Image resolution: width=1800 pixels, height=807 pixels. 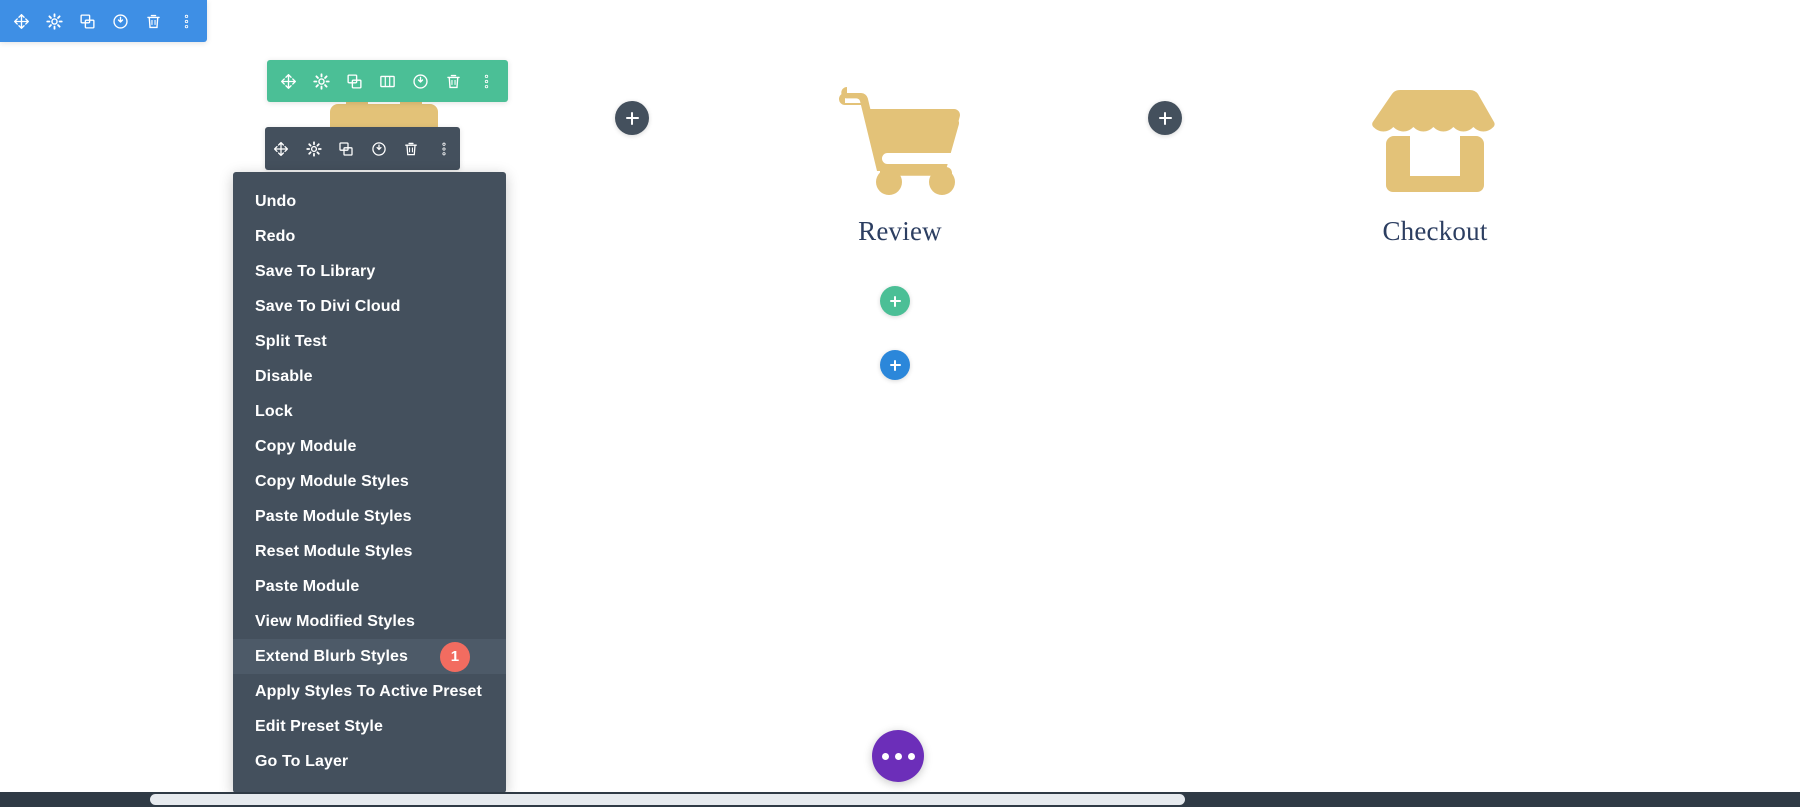 What do you see at coordinates (291, 341) in the screenshot?
I see `menu-item-label: Split Test` at bounding box center [291, 341].